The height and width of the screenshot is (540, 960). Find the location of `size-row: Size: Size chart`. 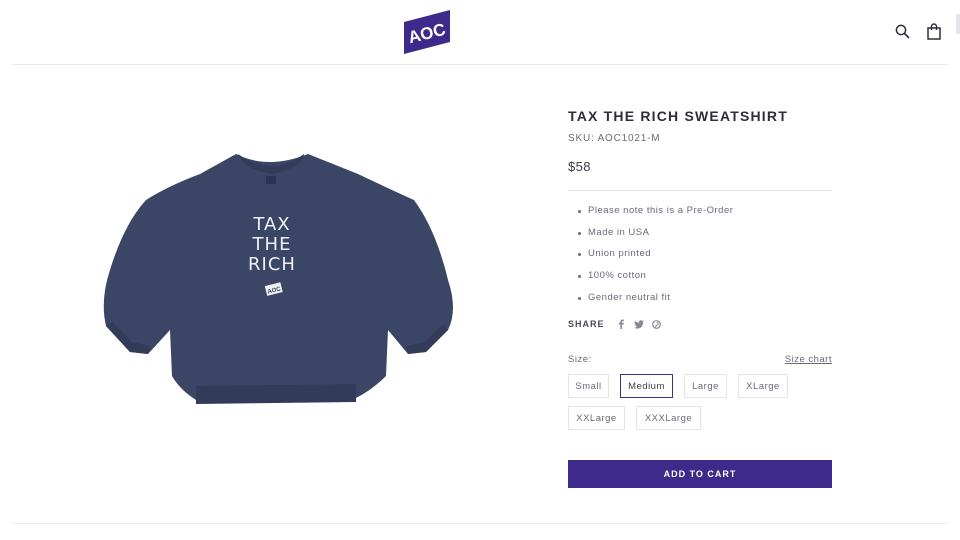

size-row: Size: Size chart is located at coordinates (700, 360).